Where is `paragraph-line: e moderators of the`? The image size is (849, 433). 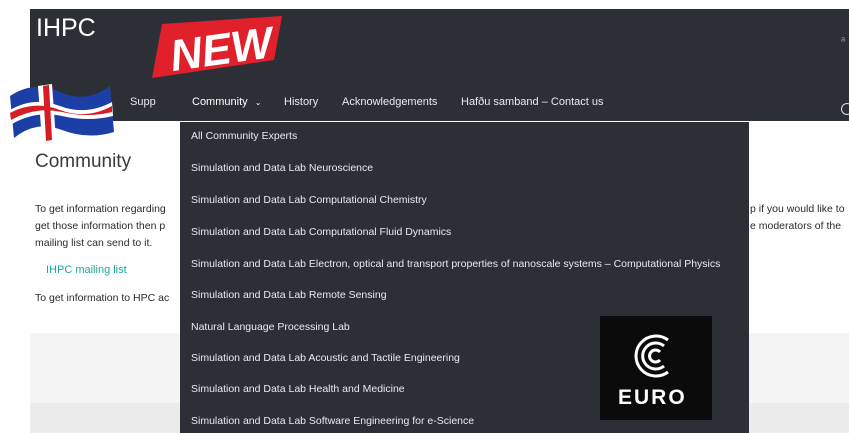
paragraph-line: e moderators of the is located at coordinates (796, 226).